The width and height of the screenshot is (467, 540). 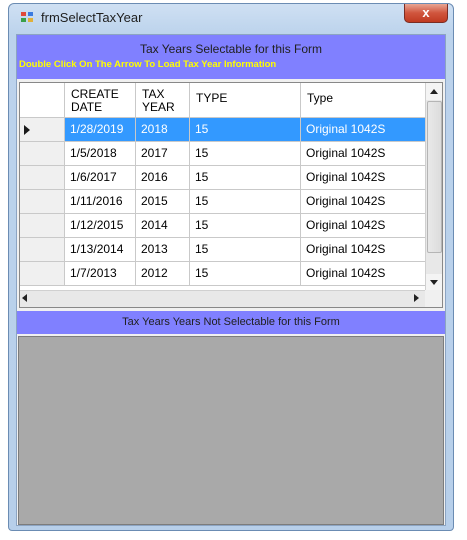 What do you see at coordinates (28, 18) in the screenshot?
I see `form-app-icon` at bounding box center [28, 18].